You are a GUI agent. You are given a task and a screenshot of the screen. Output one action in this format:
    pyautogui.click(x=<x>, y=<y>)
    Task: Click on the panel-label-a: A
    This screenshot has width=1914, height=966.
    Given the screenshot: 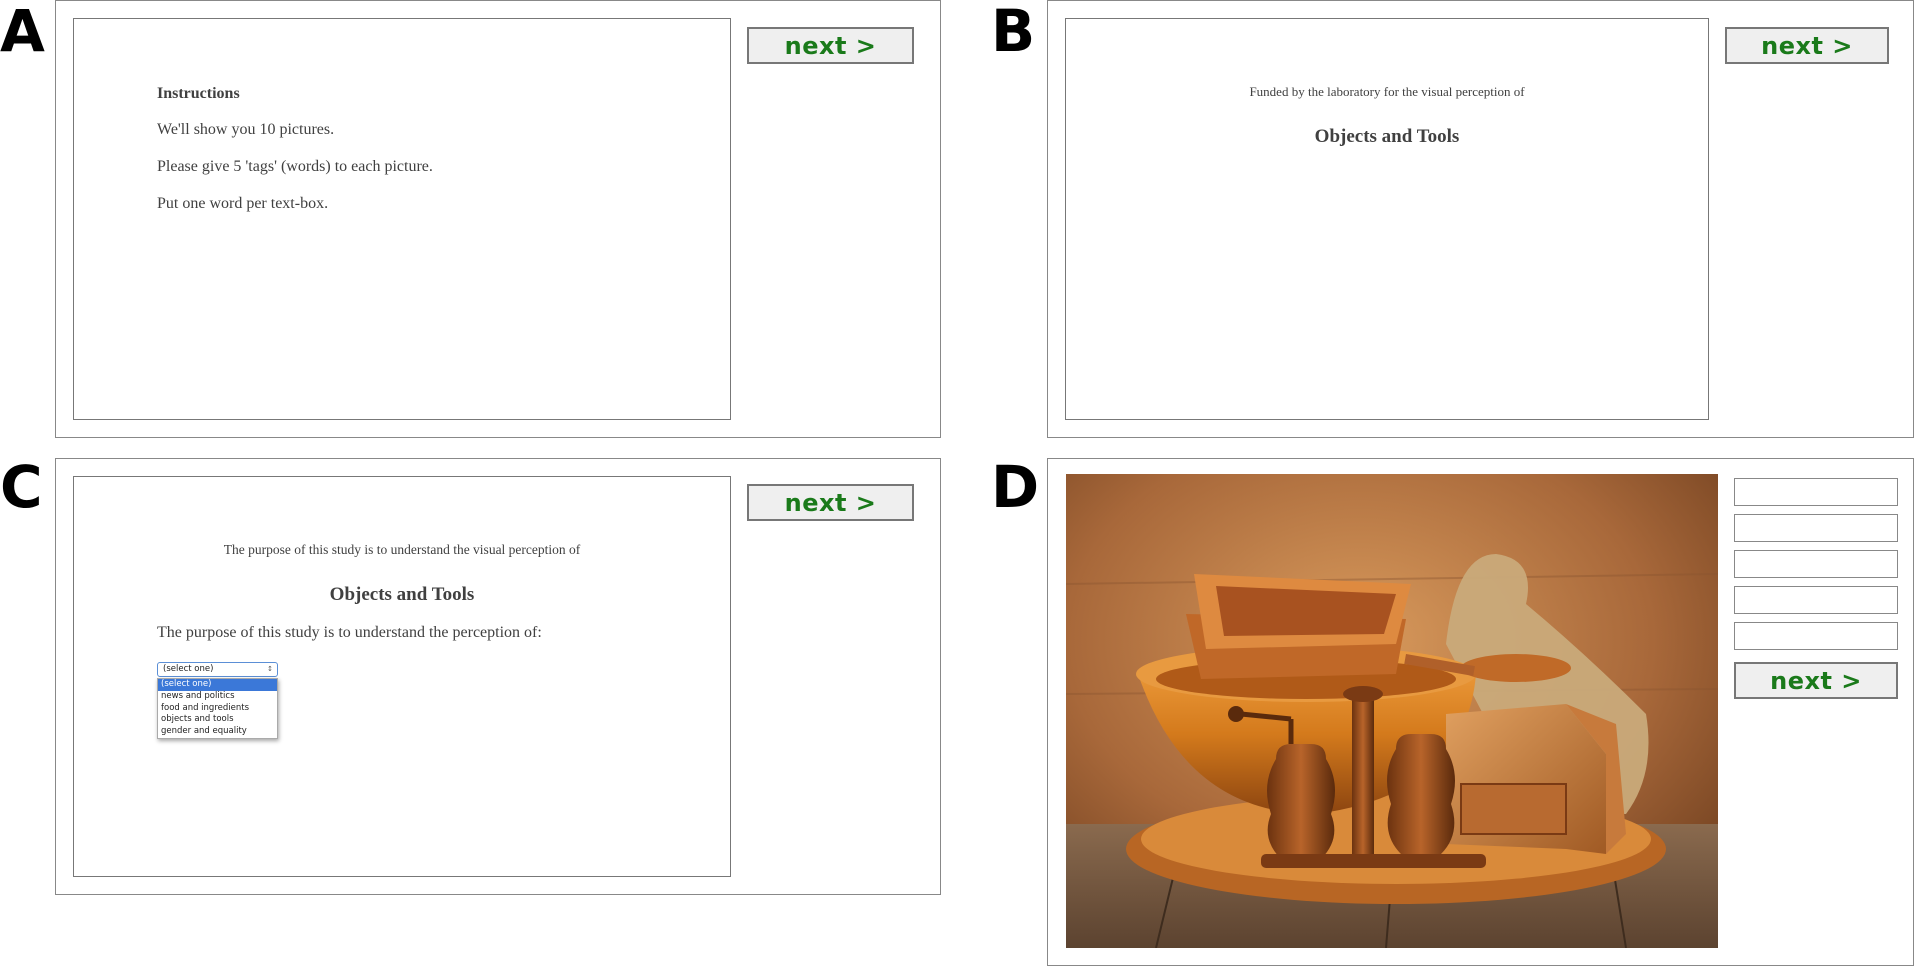 What is the action you would take?
    pyautogui.click(x=22, y=32)
    